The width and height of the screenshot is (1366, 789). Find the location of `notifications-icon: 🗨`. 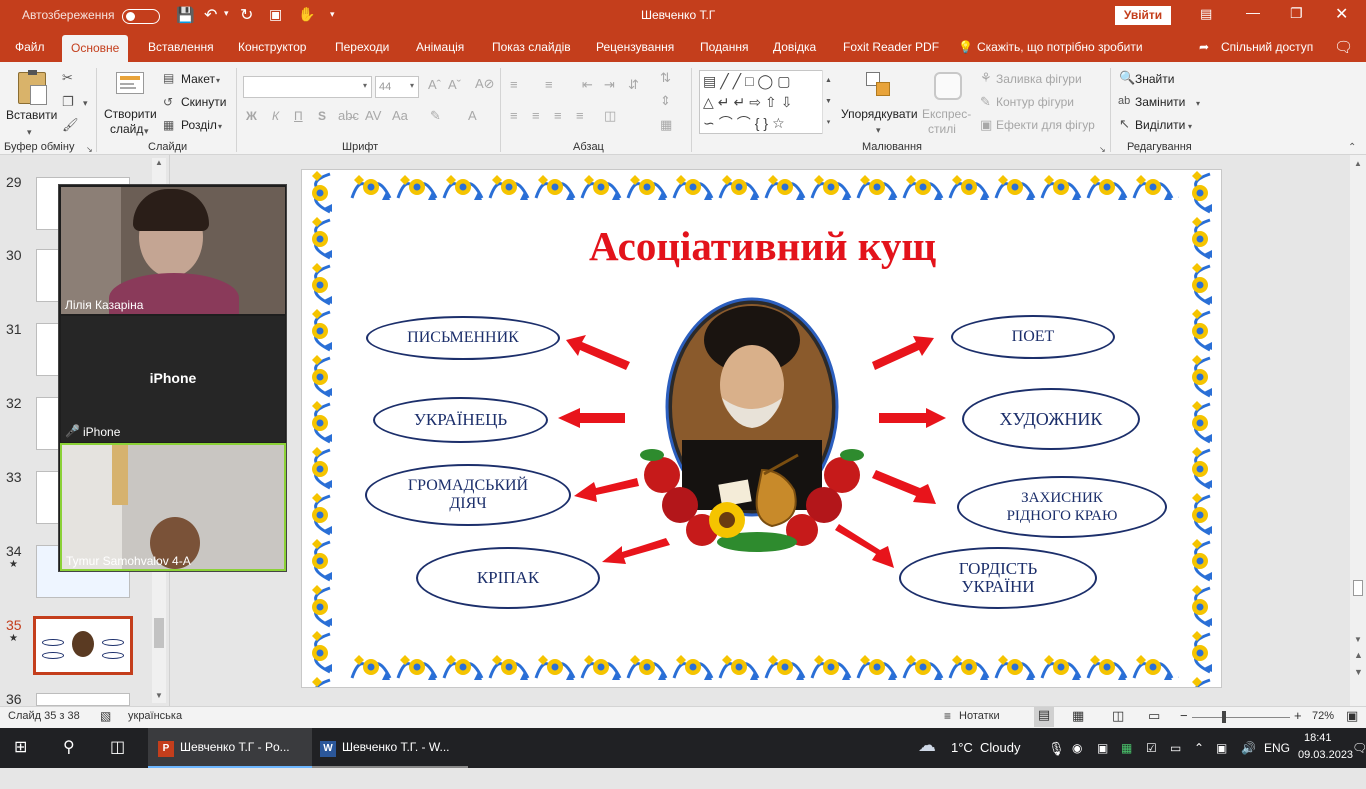

notifications-icon: 🗨 is located at coordinates (1359, 748).